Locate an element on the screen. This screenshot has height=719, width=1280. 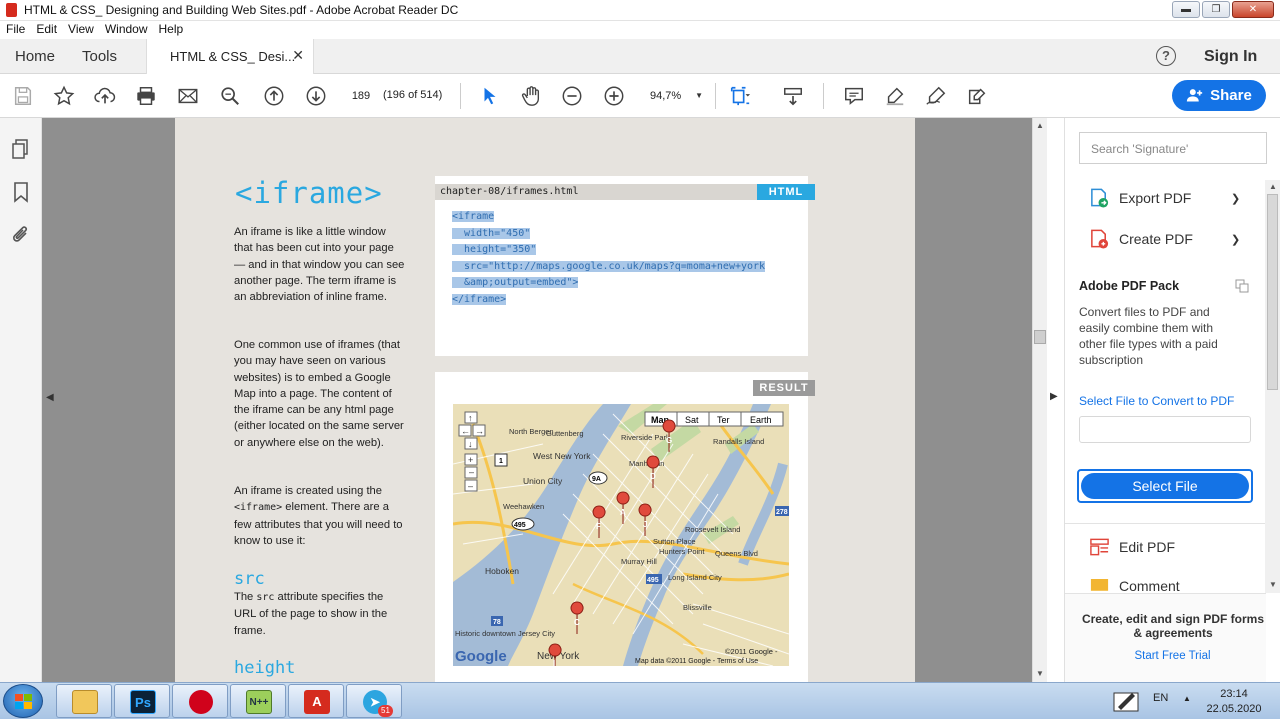
search-icon is located at coordinates (230, 96).